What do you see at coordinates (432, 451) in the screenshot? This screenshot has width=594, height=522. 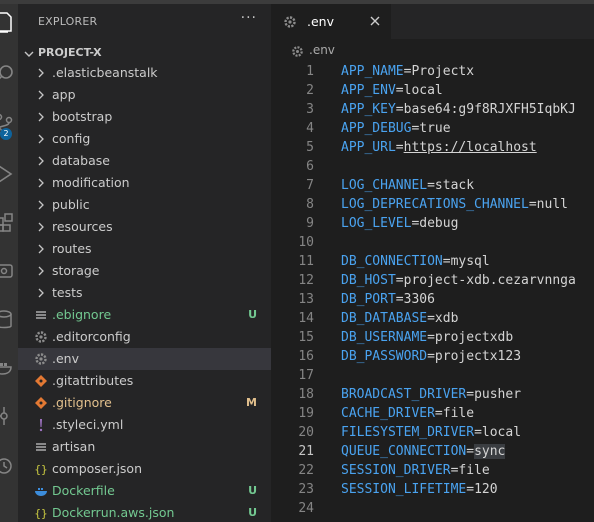 I see `code-line: 21 QUEUE_CONNECTION=sync` at bounding box center [432, 451].